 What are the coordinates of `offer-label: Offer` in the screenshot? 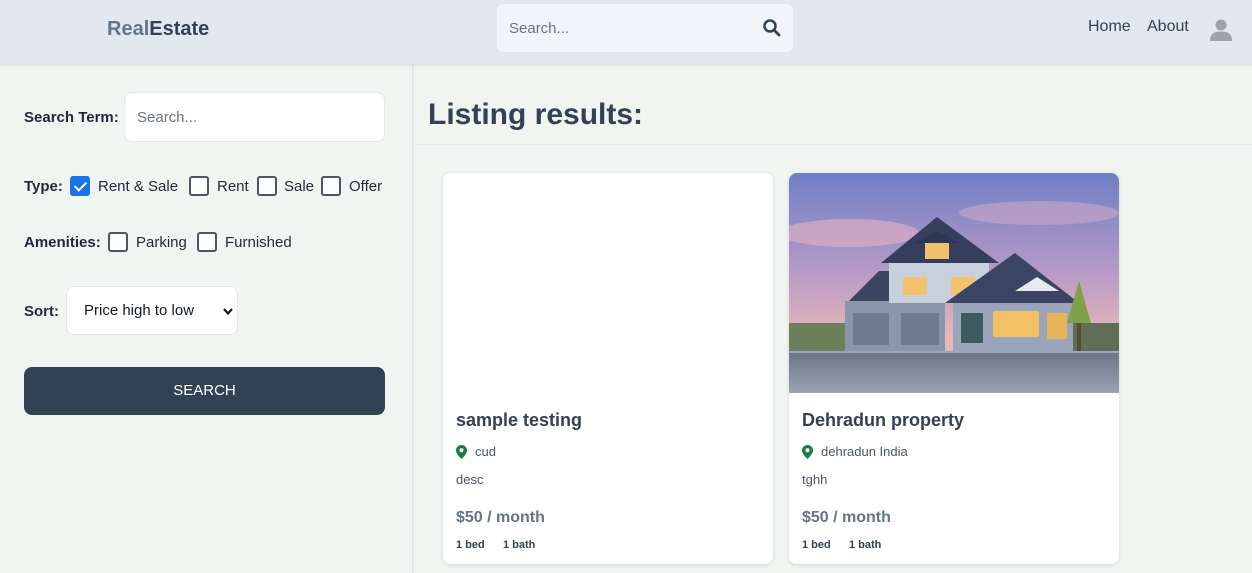 It's located at (366, 186).